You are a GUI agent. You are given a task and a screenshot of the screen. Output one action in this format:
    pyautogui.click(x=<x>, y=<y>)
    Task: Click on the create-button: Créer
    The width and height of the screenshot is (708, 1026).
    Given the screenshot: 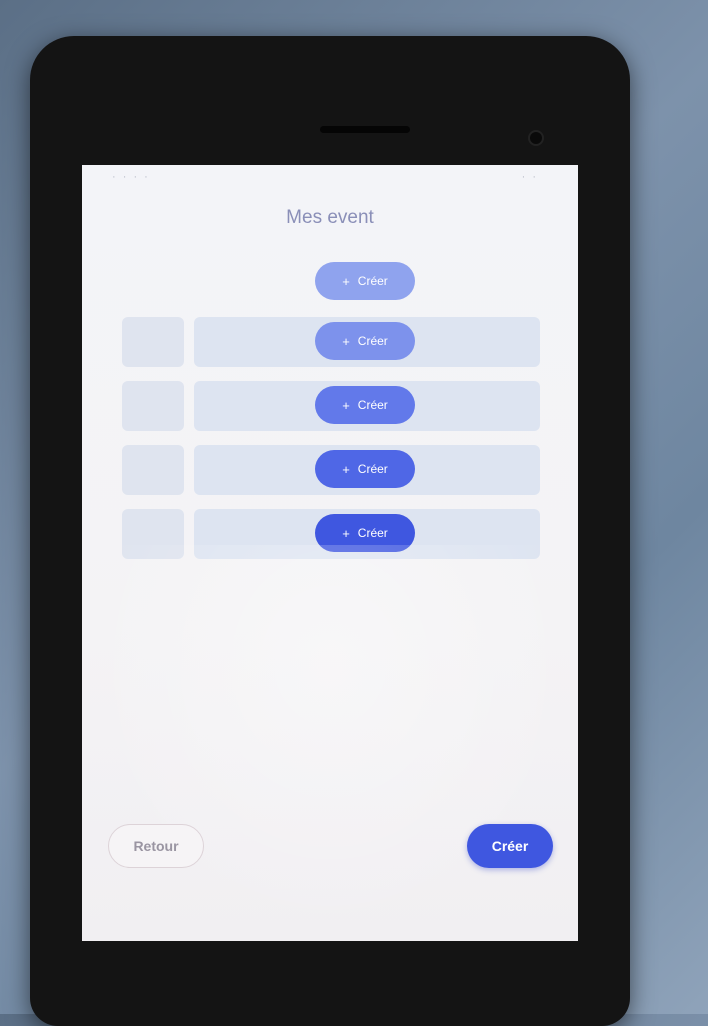 What is the action you would take?
    pyautogui.click(x=510, y=846)
    